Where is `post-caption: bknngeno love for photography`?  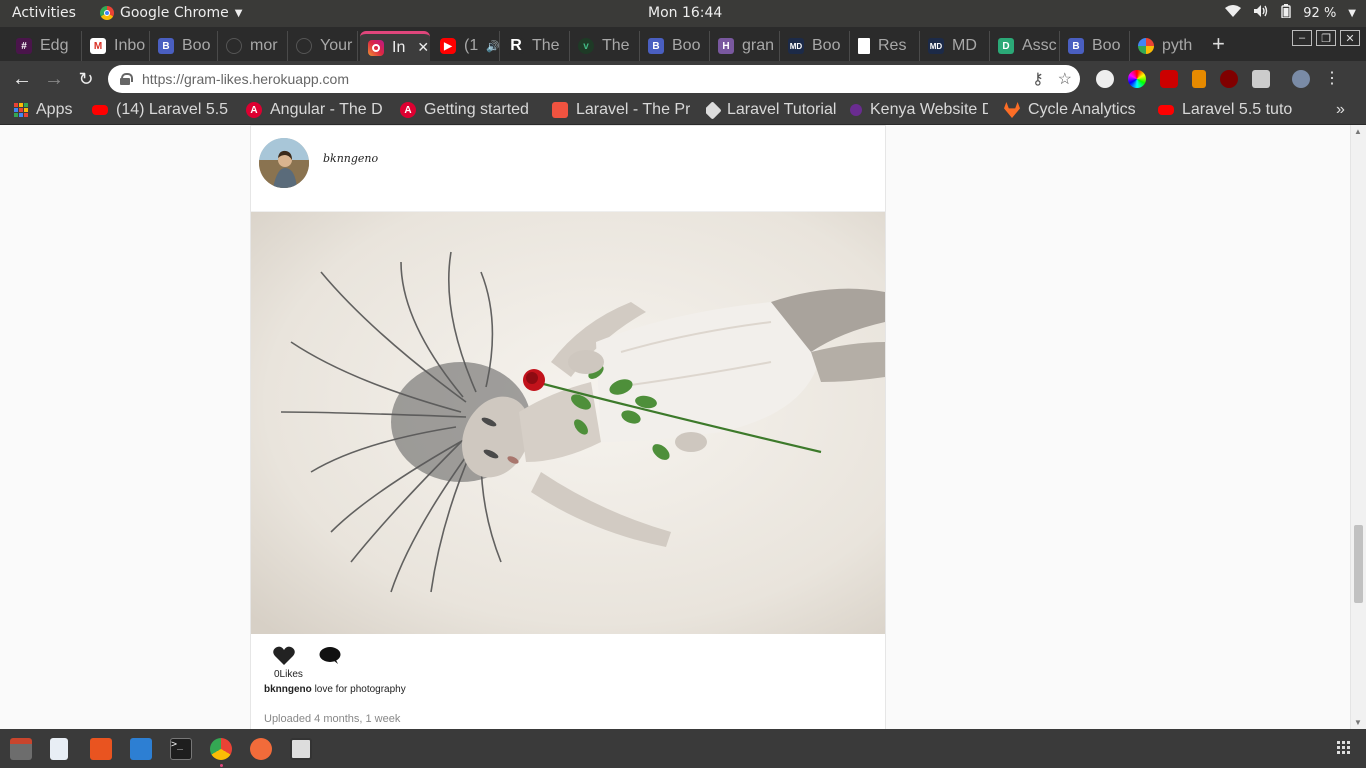 post-caption: bknngeno love for photography is located at coordinates (335, 689).